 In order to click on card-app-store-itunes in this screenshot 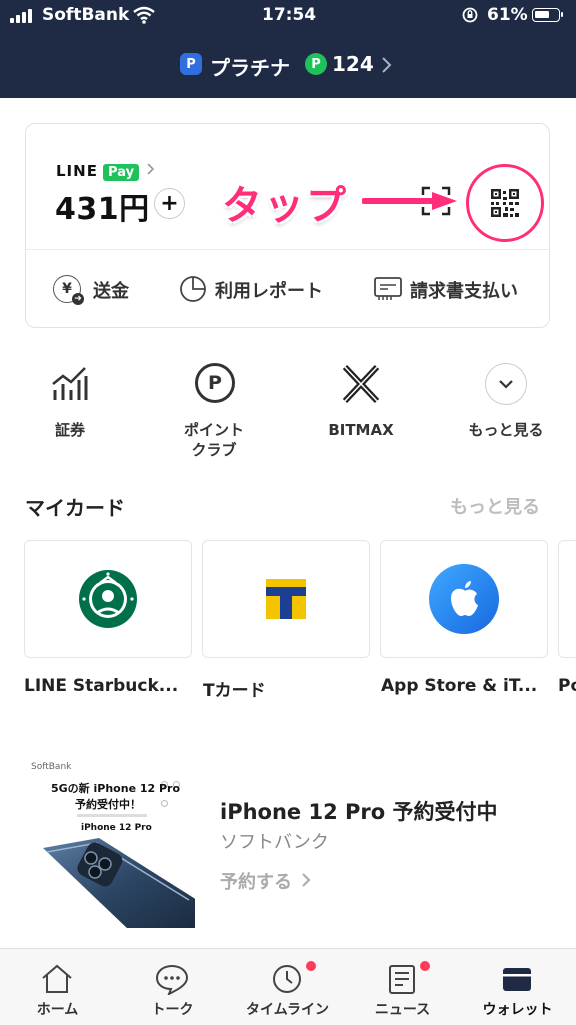, I will do `click(464, 599)`.